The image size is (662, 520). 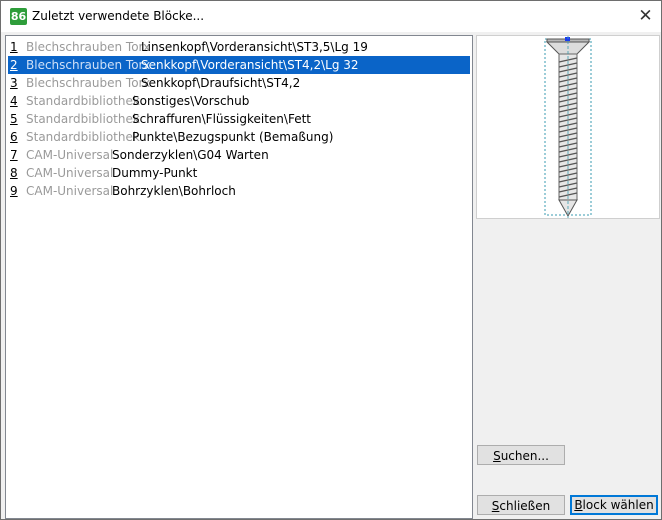 What do you see at coordinates (14, 119) in the screenshot?
I see `list-item-number: 5` at bounding box center [14, 119].